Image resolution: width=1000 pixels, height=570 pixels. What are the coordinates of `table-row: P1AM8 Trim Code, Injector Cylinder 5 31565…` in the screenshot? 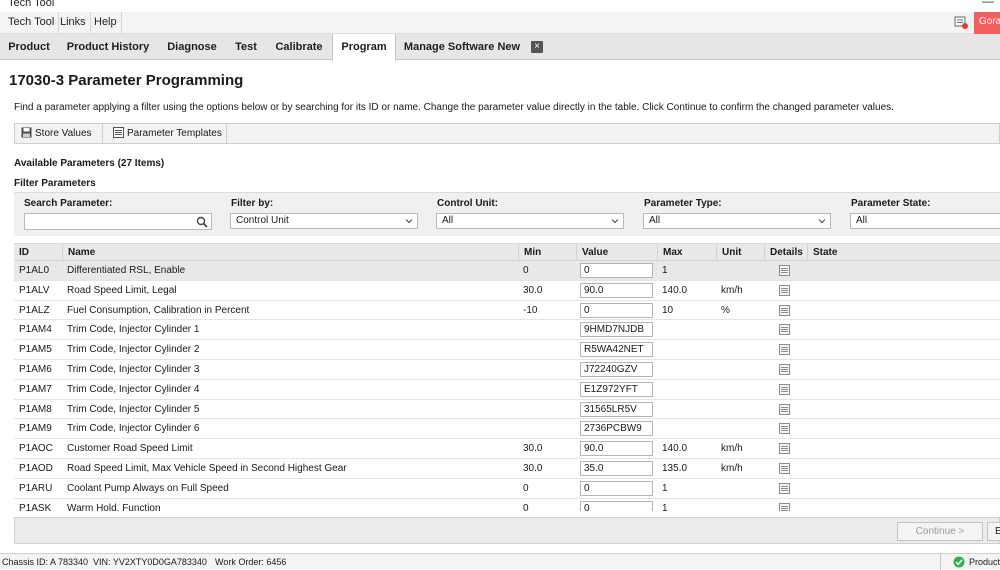 It's located at (507, 410).